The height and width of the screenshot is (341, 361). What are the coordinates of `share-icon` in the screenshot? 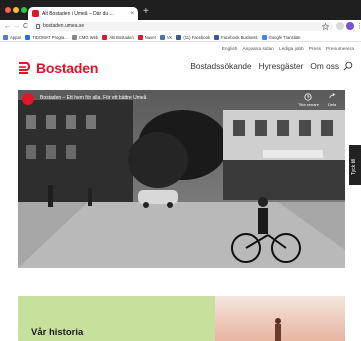 It's located at (332, 95).